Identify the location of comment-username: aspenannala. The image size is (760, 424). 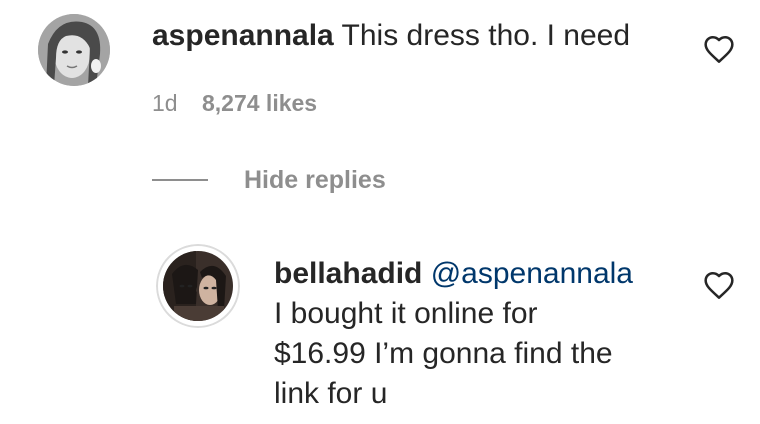
(243, 35).